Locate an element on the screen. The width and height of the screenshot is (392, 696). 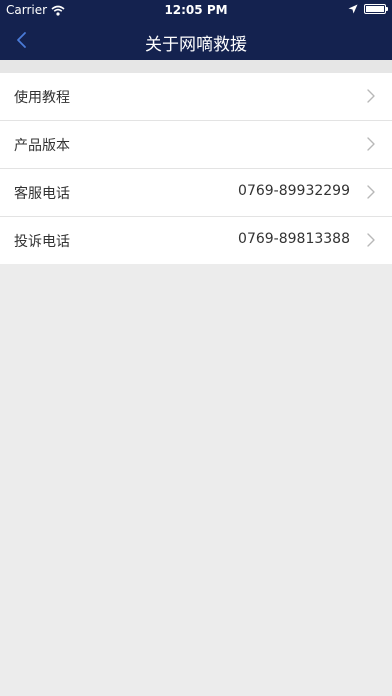
list-item-label: 投诉电话 is located at coordinates (42, 242).